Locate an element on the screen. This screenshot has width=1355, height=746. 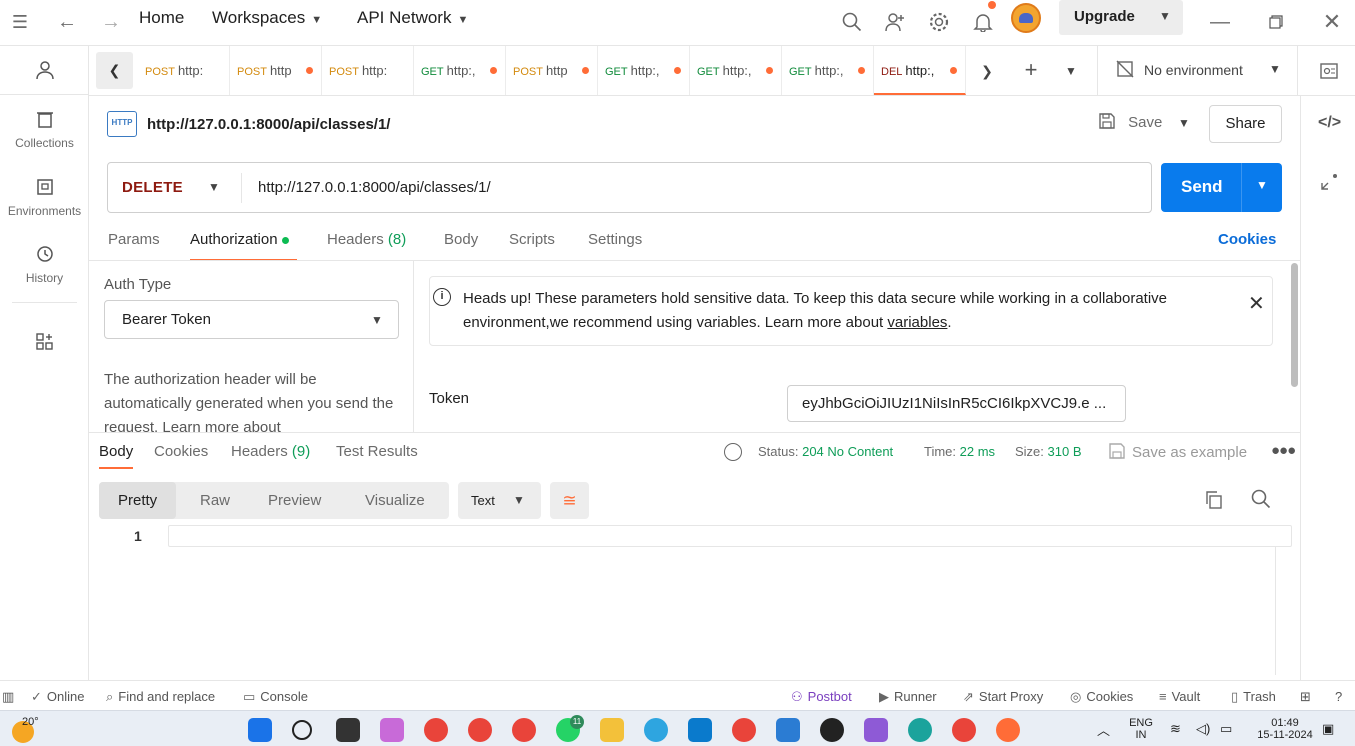
clock: 01:49 15-11-2024 is located at coordinates (1285, 729).